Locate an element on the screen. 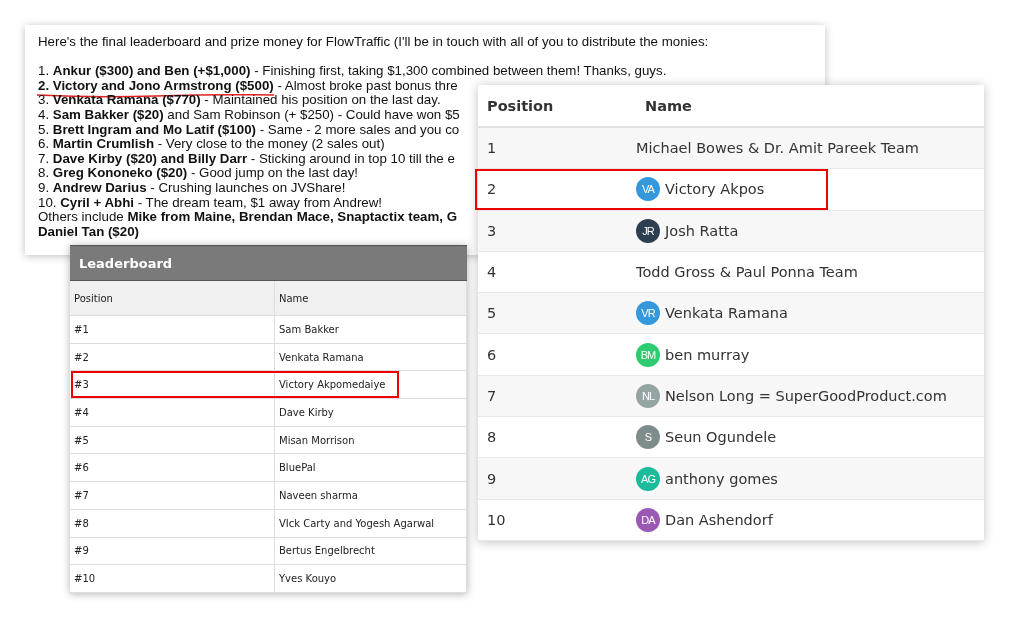 This screenshot has width=1009, height=620. table-cell: BluePal is located at coordinates (371, 468).